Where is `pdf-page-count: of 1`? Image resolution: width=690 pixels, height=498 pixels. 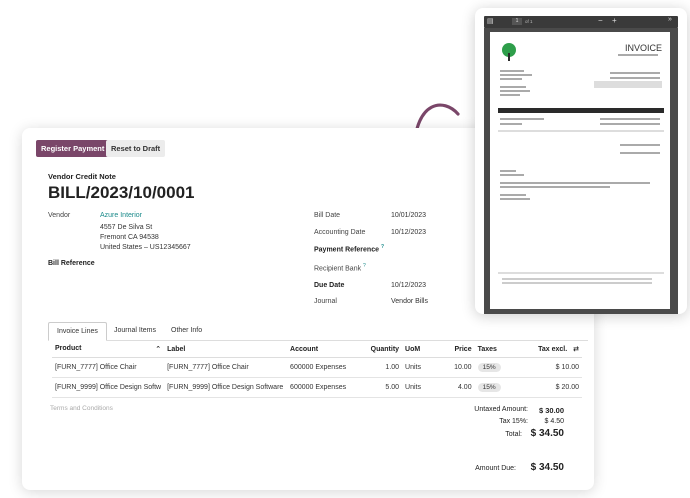
pdf-page-count: of 1 is located at coordinates (529, 21).